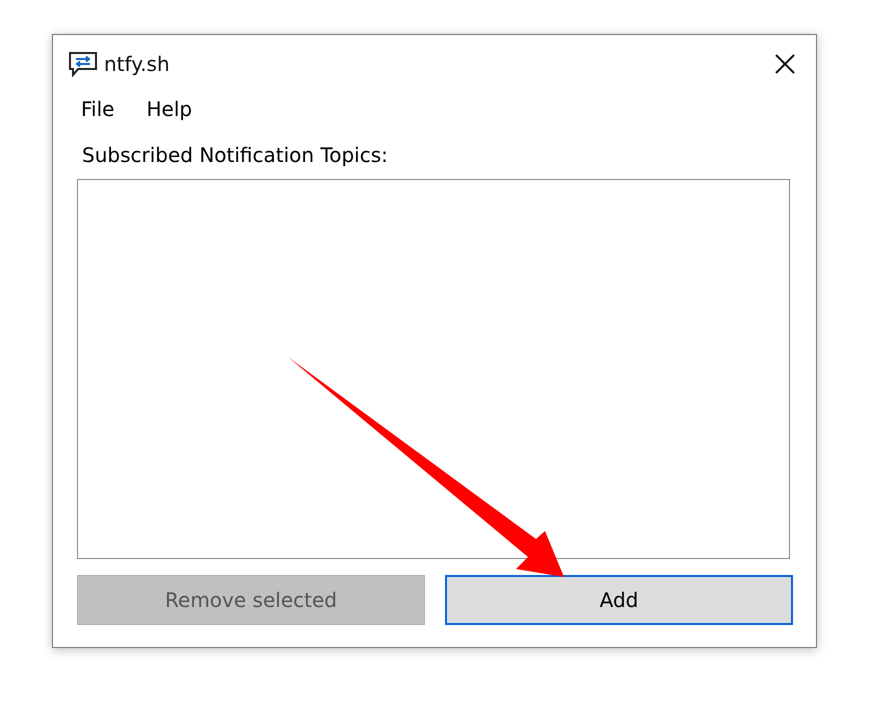 The width and height of the screenshot is (872, 714). I want to click on menu-item: File, so click(97, 115).